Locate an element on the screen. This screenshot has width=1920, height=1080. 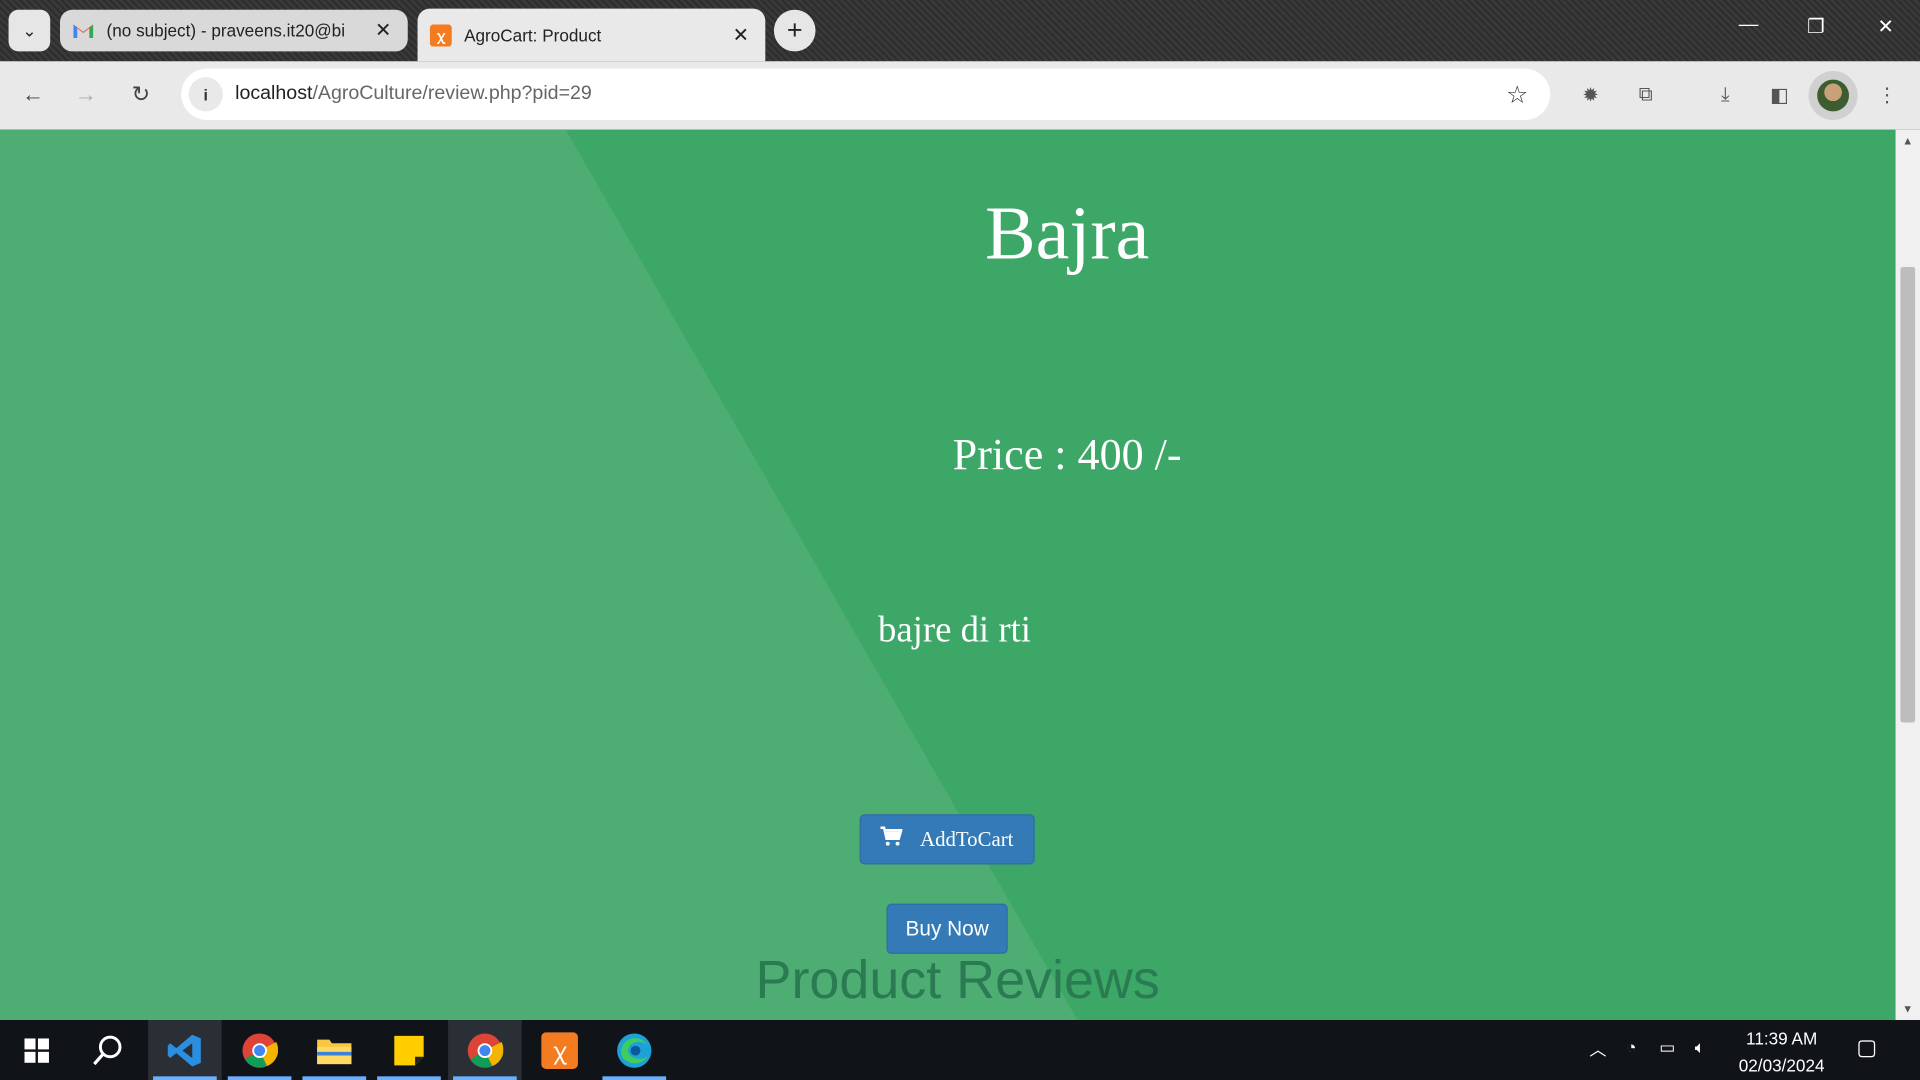
volume-icon: 🔈︎ is located at coordinates (1700, 1047).